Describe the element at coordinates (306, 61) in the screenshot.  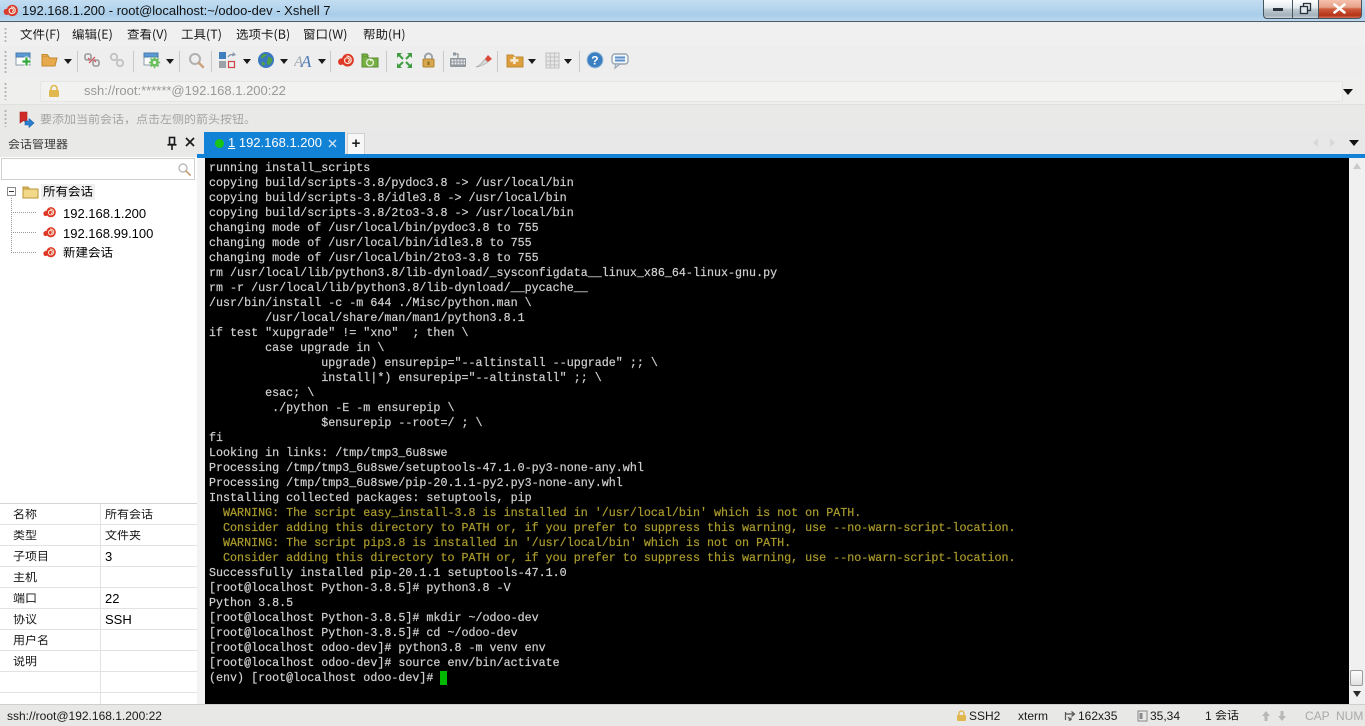
I see `svg-text: A` at that location.